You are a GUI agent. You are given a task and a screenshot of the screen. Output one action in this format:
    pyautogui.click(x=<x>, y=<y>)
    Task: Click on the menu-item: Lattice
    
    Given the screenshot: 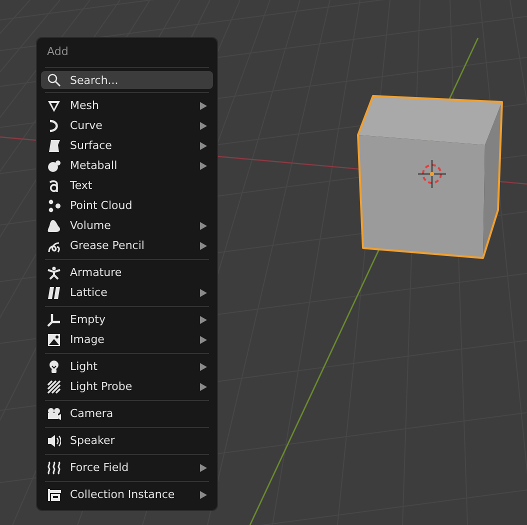 What is the action you would take?
    pyautogui.click(x=127, y=293)
    